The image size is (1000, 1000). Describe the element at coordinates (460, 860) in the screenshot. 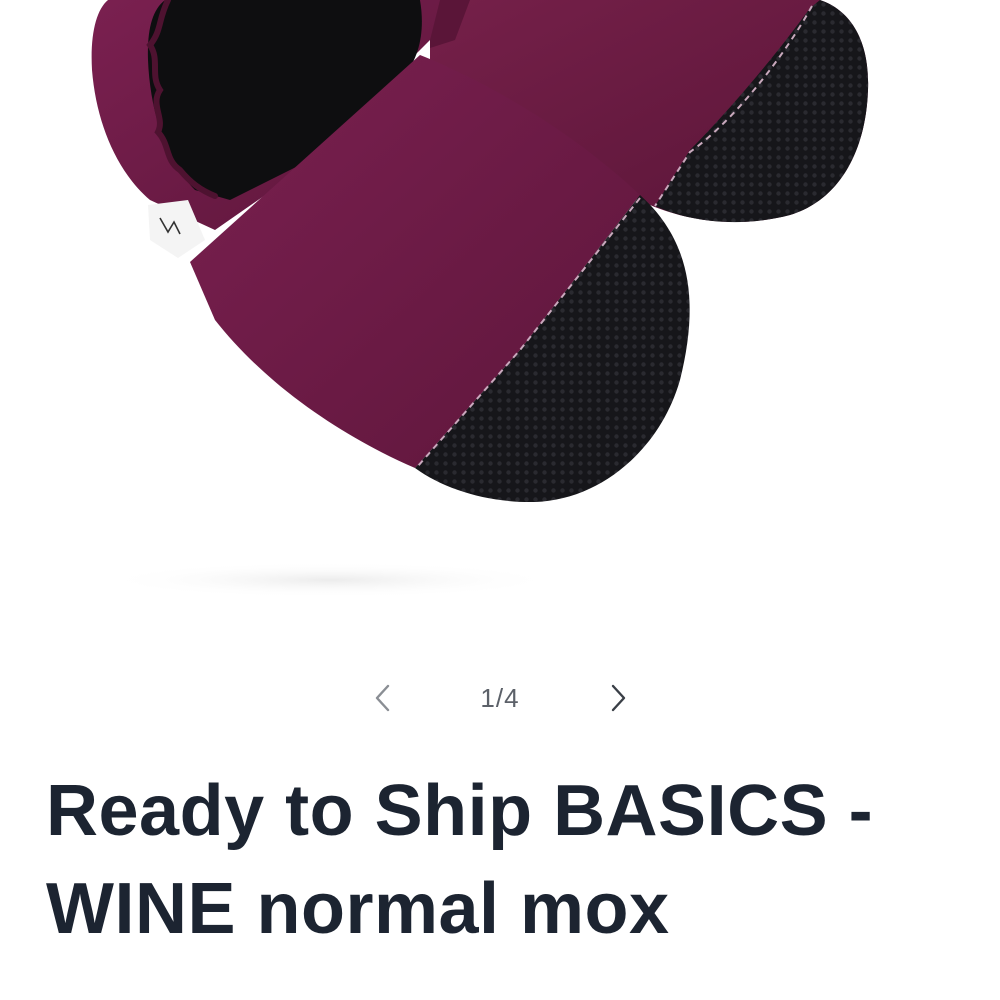

I see `product-title: Ready to Ship BASICS - WINE normal mox` at that location.